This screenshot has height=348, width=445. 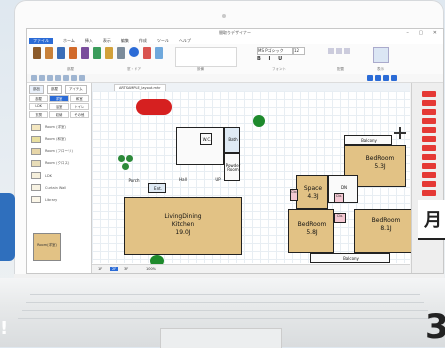 What do you see at coordinates (34, 78) in the screenshot?
I see `select-tool-icon` at bounding box center [34, 78].